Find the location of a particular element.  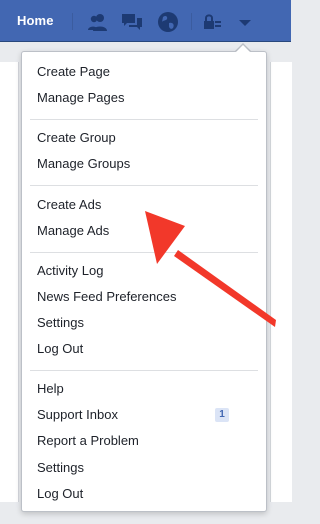

menu-item-report-a-problem: Report a Problem is located at coordinates (142, 441).